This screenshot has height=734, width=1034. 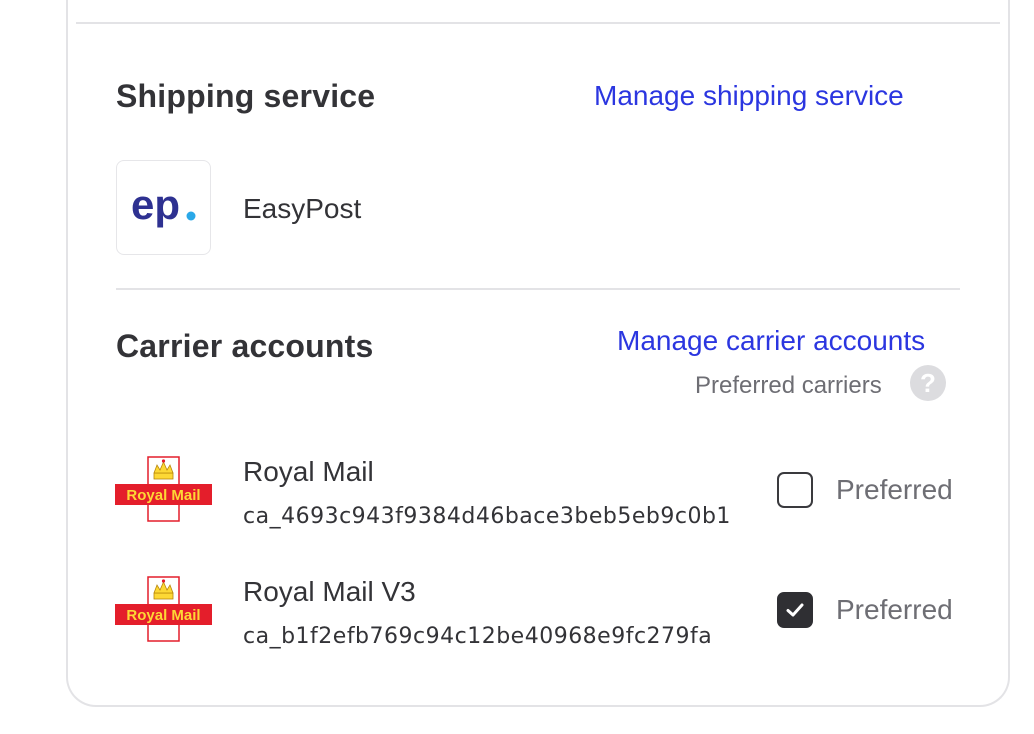 What do you see at coordinates (329, 591) in the screenshot?
I see `carrier-name: Royal Mail V3` at bounding box center [329, 591].